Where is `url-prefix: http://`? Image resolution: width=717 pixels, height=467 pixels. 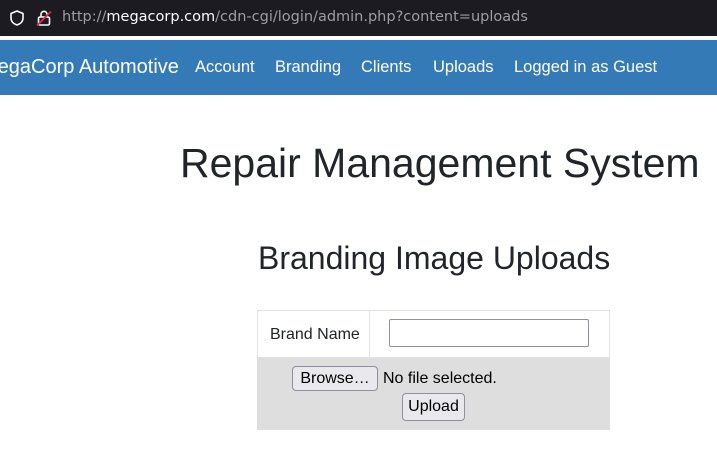
url-prefix: http:// is located at coordinates (84, 17).